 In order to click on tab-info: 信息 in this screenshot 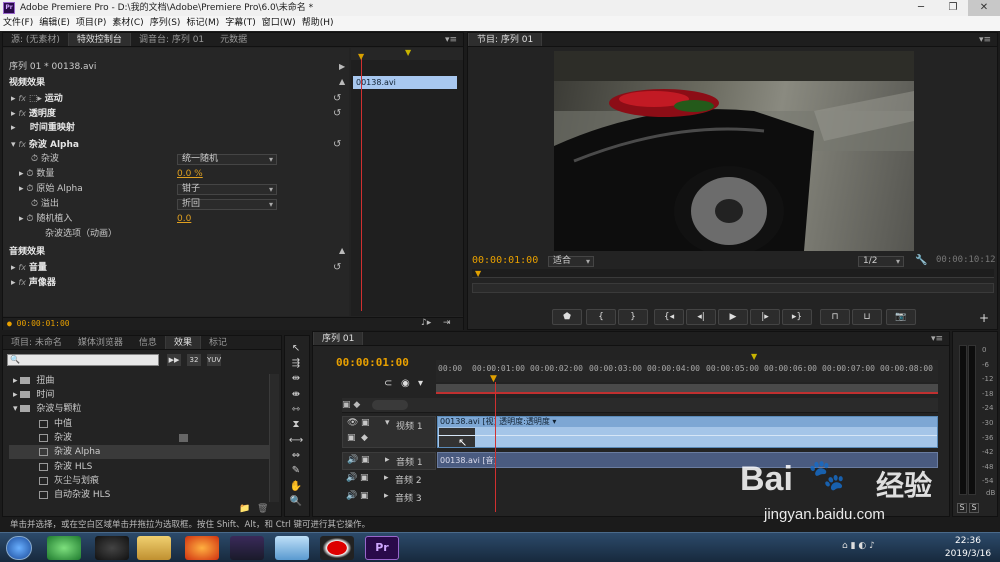, I will do `click(148, 342)`.